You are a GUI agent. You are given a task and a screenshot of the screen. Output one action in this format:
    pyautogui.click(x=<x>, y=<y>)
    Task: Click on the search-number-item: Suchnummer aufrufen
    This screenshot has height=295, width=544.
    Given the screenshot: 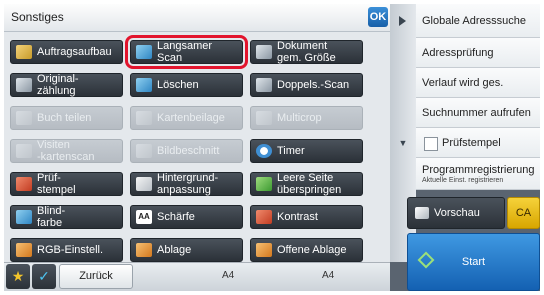 What is the action you would take?
    pyautogui.click(x=478, y=113)
    